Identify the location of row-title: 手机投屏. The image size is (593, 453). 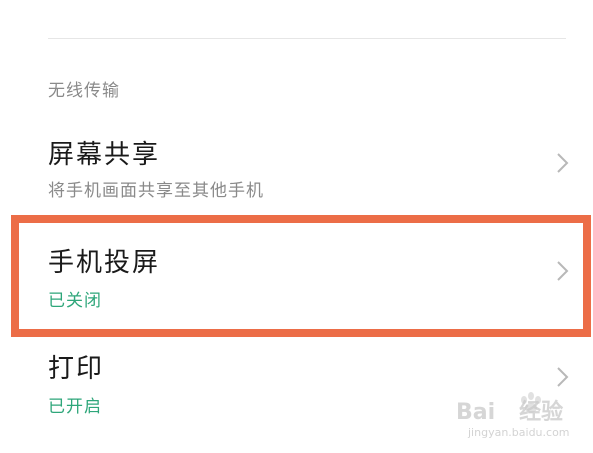
(104, 263).